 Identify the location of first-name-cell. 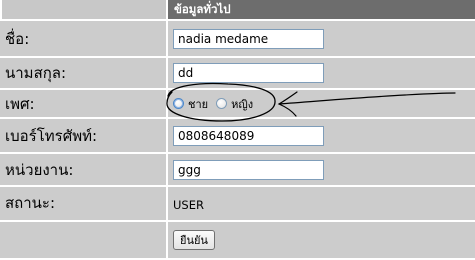
(320, 40).